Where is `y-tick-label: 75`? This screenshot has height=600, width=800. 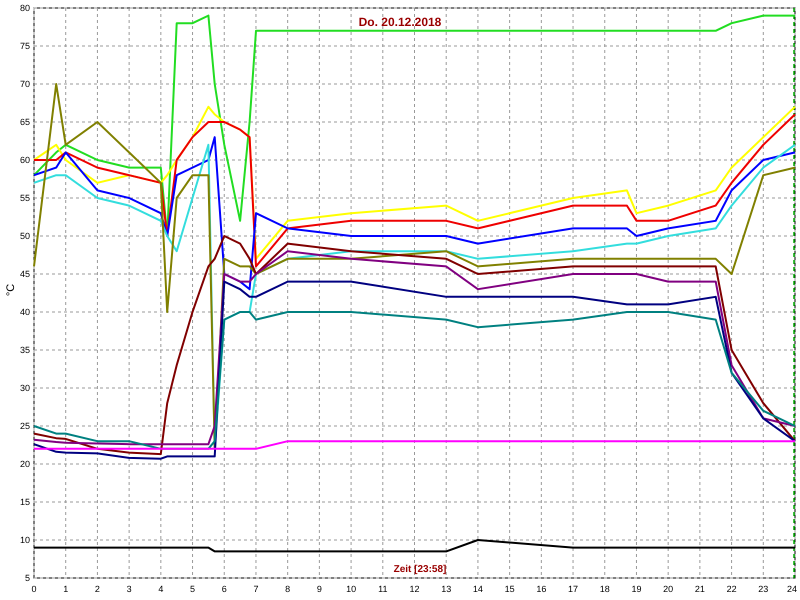 y-tick-label: 75 is located at coordinates (25, 46).